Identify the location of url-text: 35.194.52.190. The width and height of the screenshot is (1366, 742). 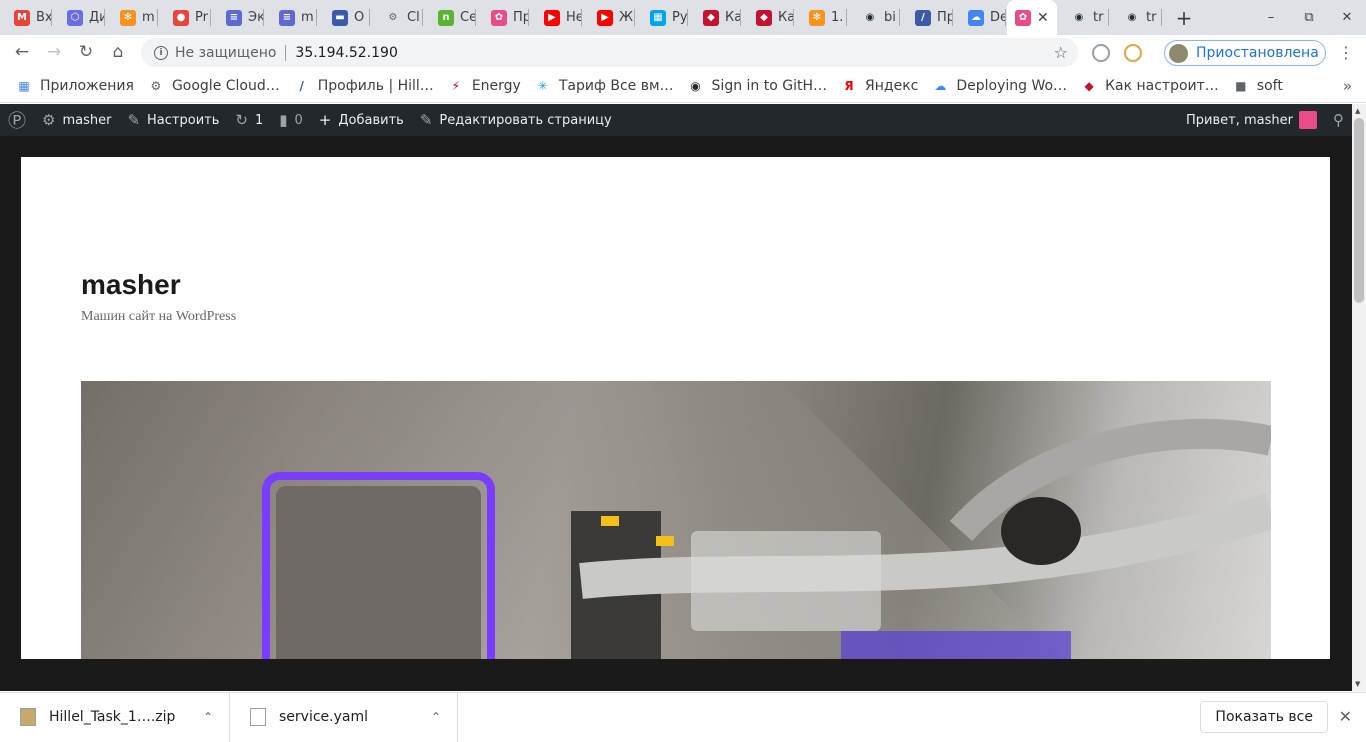
(346, 53).